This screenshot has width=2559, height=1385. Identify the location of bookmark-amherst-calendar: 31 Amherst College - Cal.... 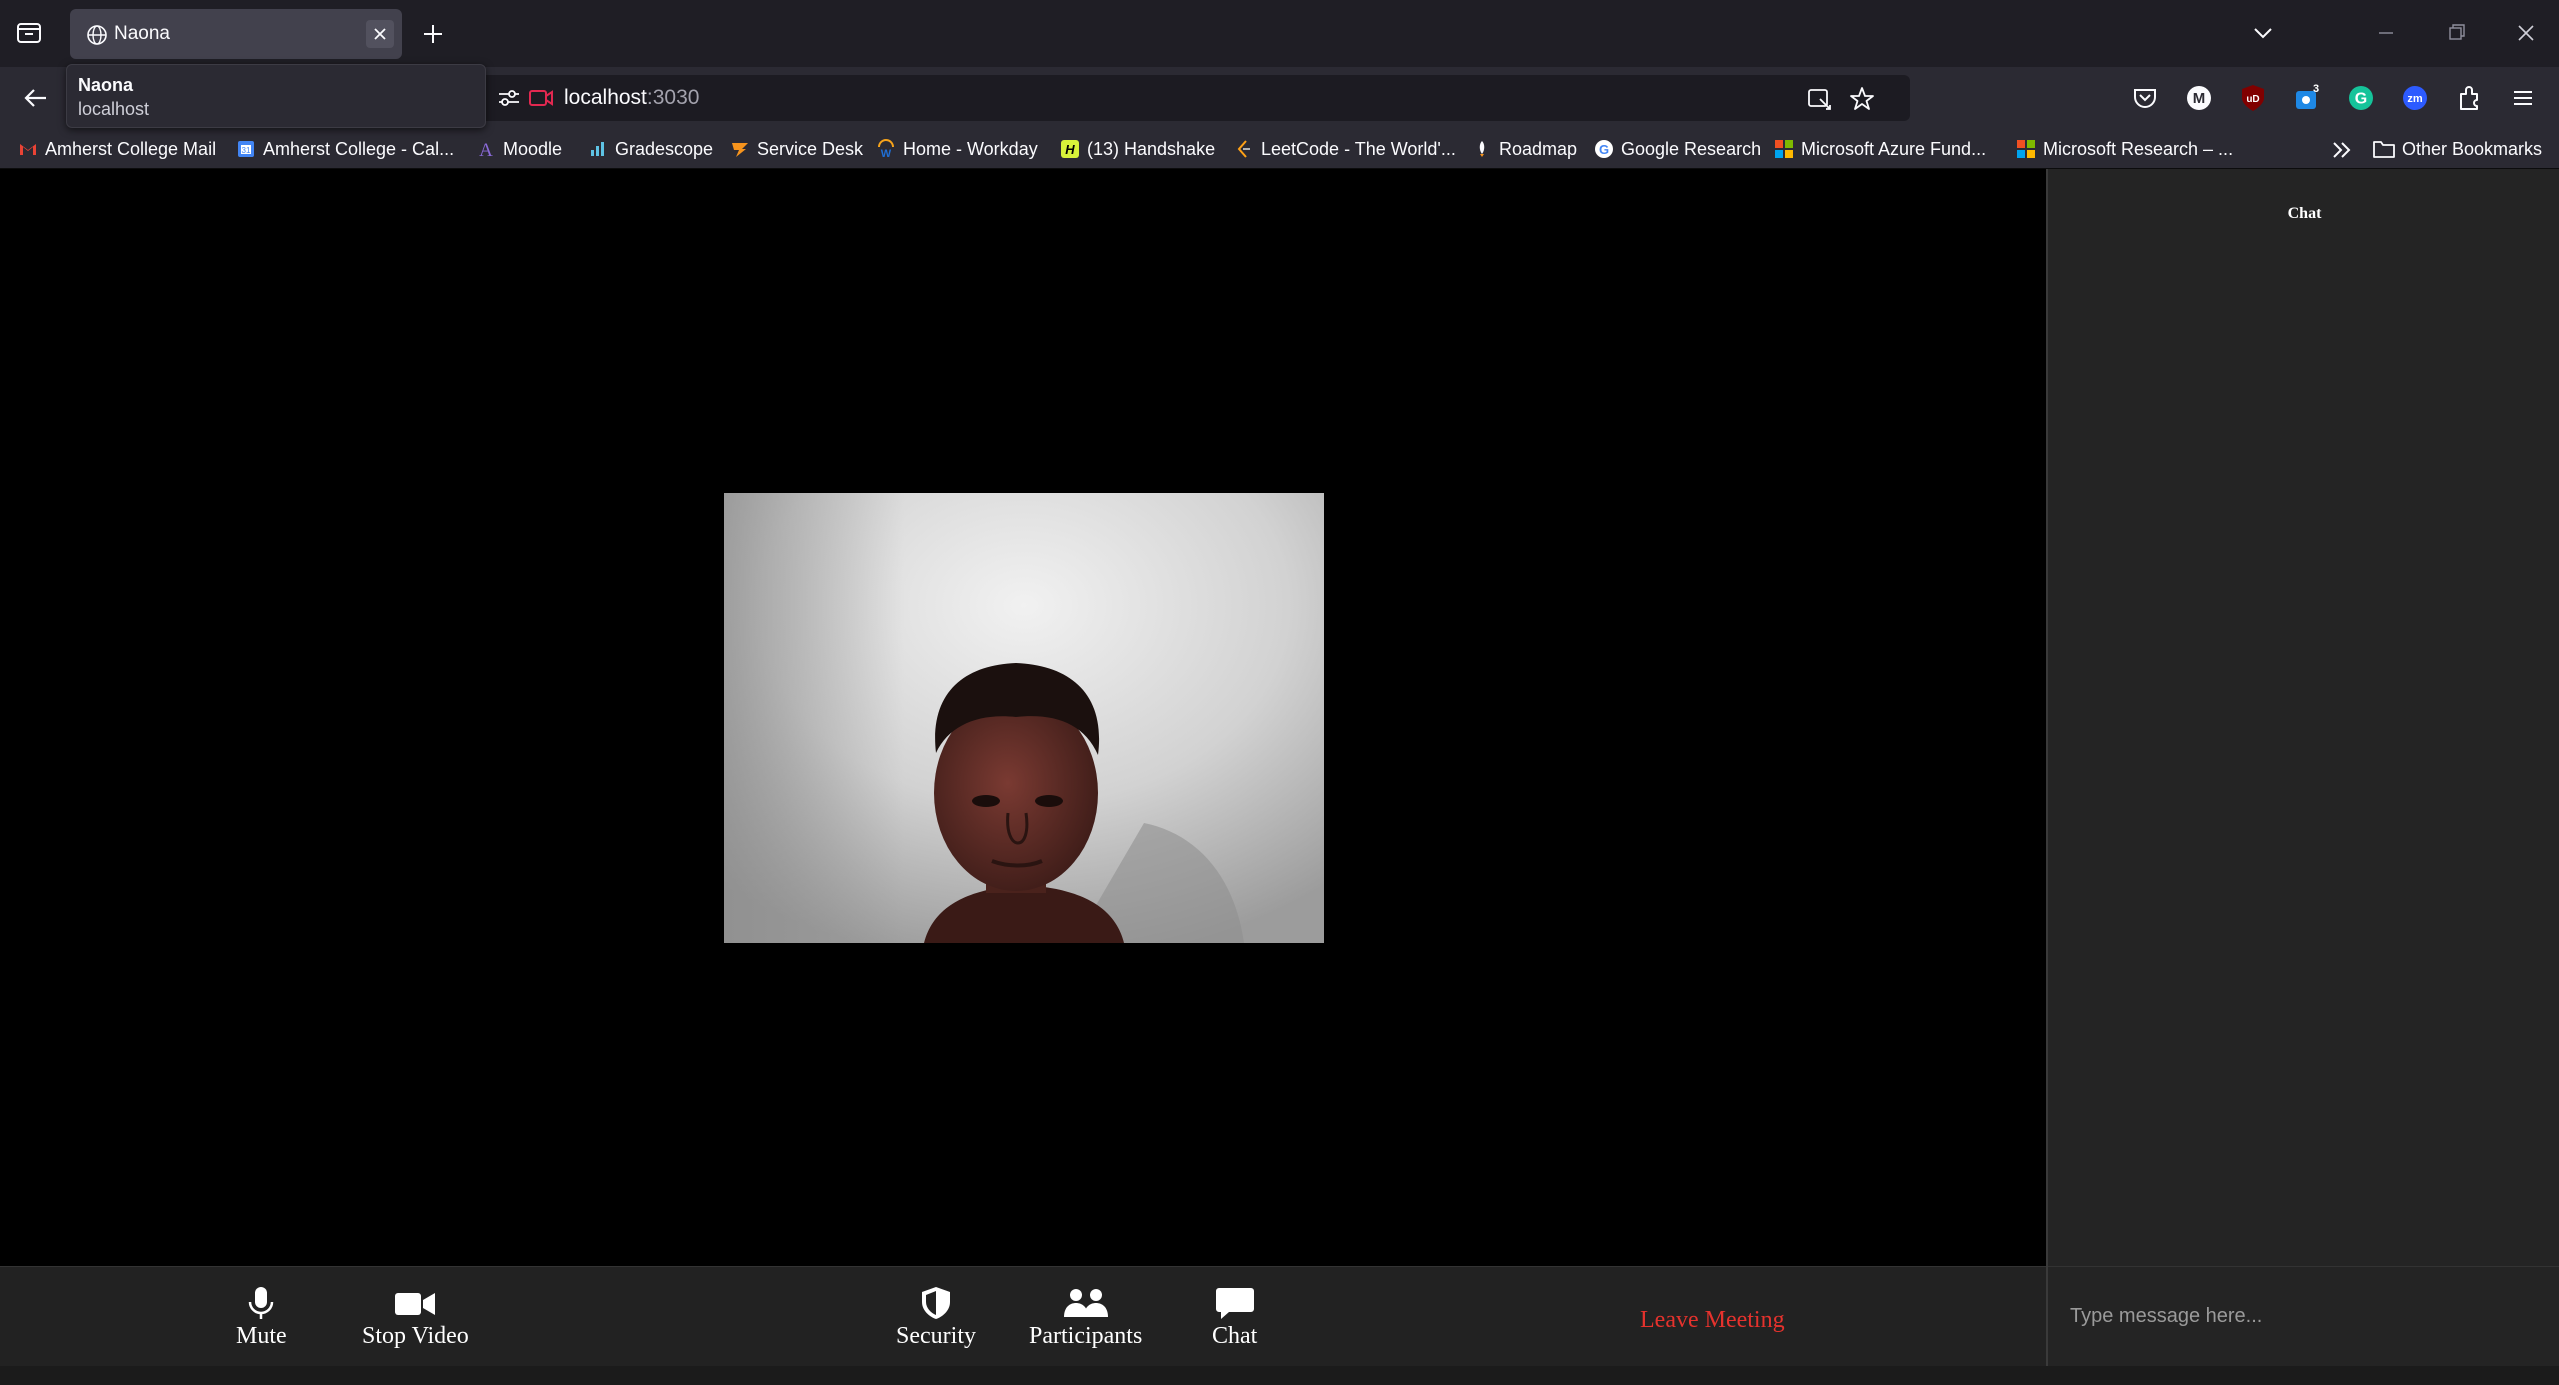
(345, 149).